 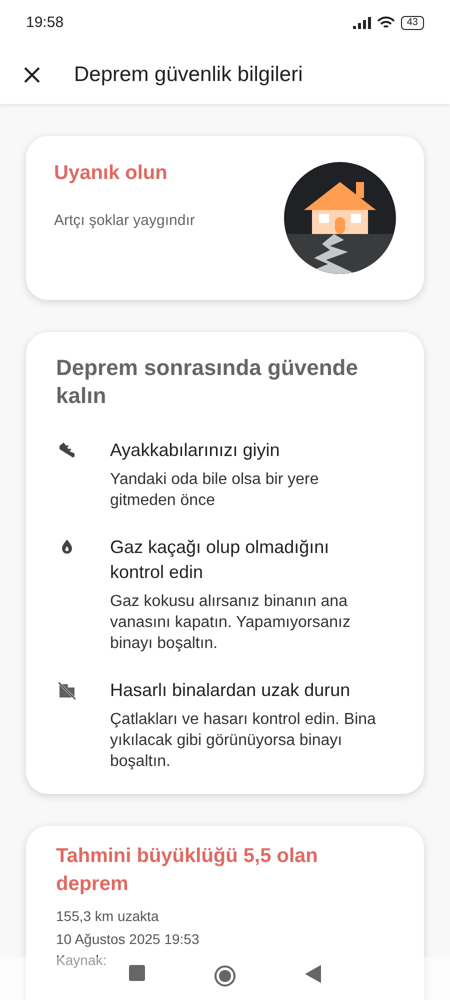 What do you see at coordinates (107, 916) in the screenshot?
I see `distance-text: 155,3 km uzakta` at bounding box center [107, 916].